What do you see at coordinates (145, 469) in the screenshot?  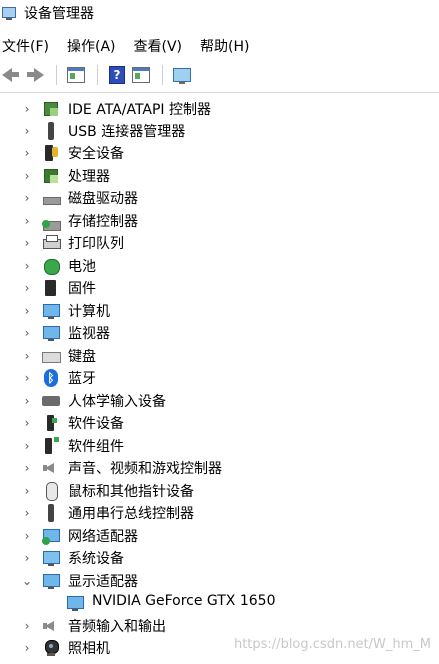 I see `tree-item-label: 声音、视频和游戏控制器` at bounding box center [145, 469].